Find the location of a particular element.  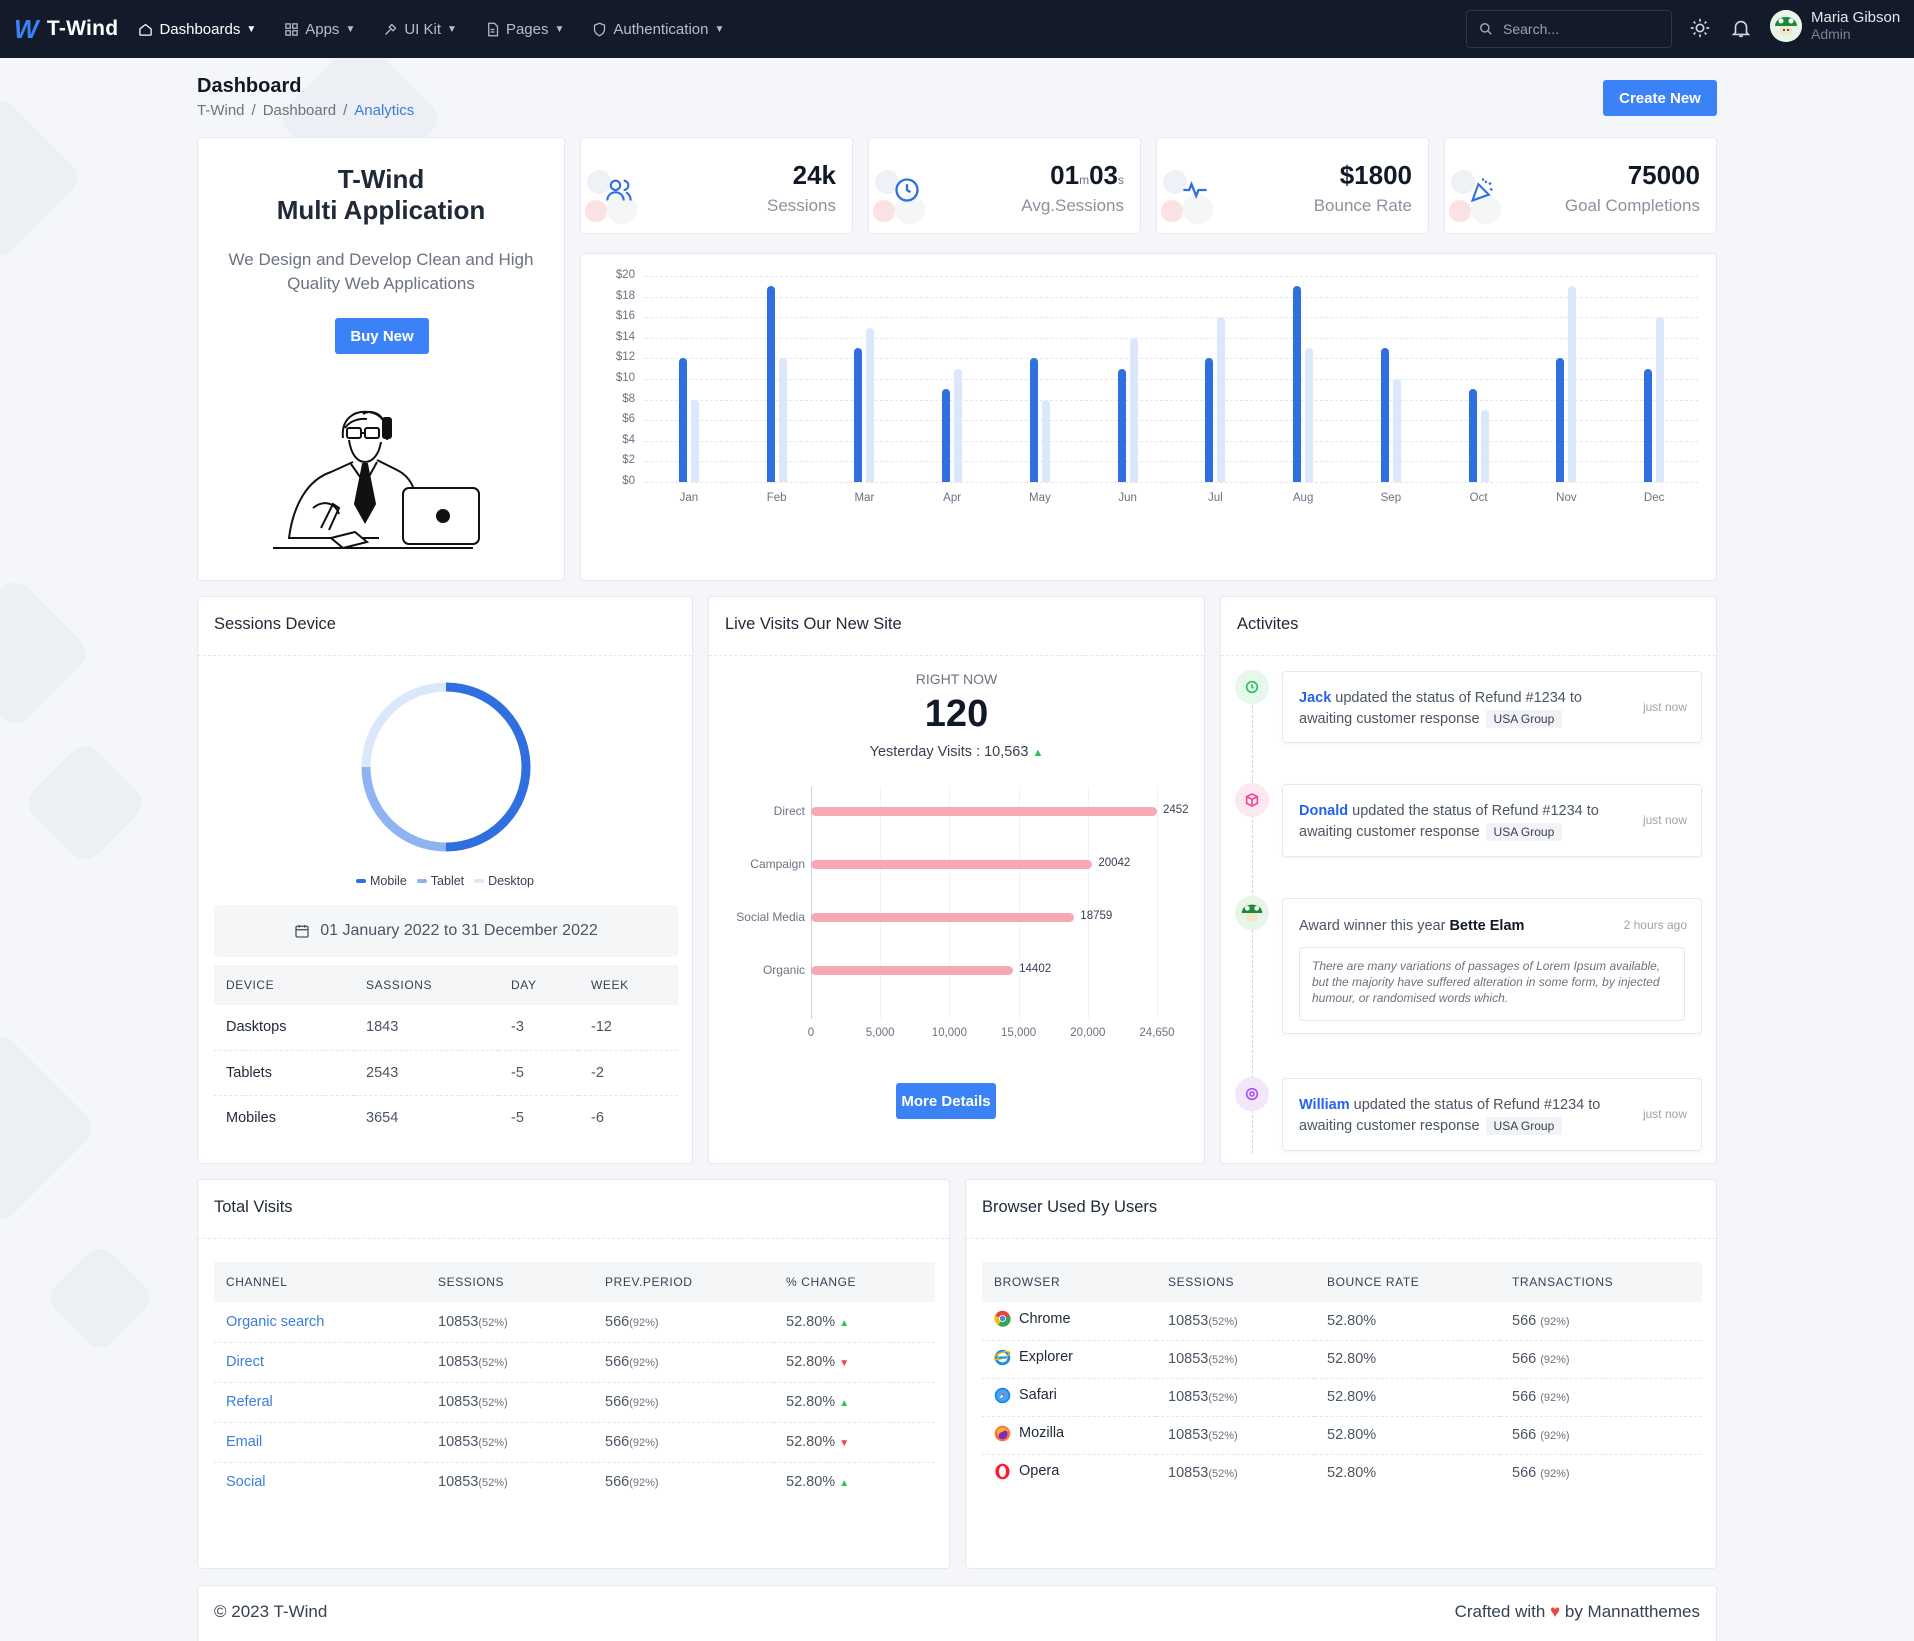

y-tick-label: $16 is located at coordinates (625, 316).